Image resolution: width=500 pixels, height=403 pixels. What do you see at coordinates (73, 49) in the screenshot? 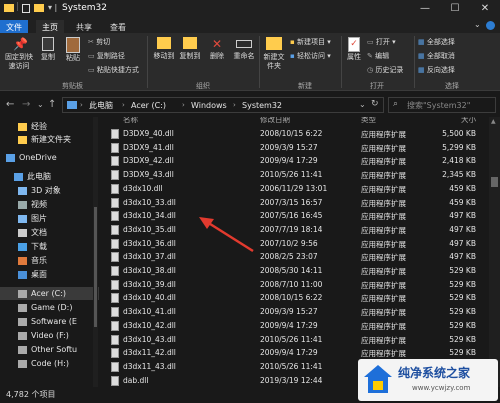
I see `paste-button: 粘贴` at bounding box center [73, 49].